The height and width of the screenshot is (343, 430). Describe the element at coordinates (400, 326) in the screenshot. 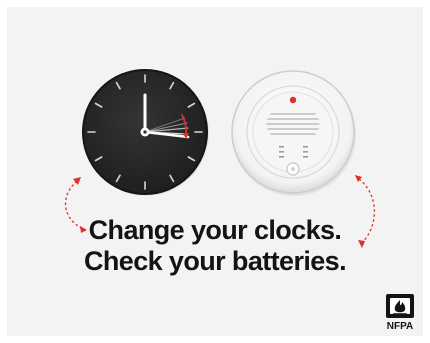

I see `nfpa-logo-text: NFPA` at that location.